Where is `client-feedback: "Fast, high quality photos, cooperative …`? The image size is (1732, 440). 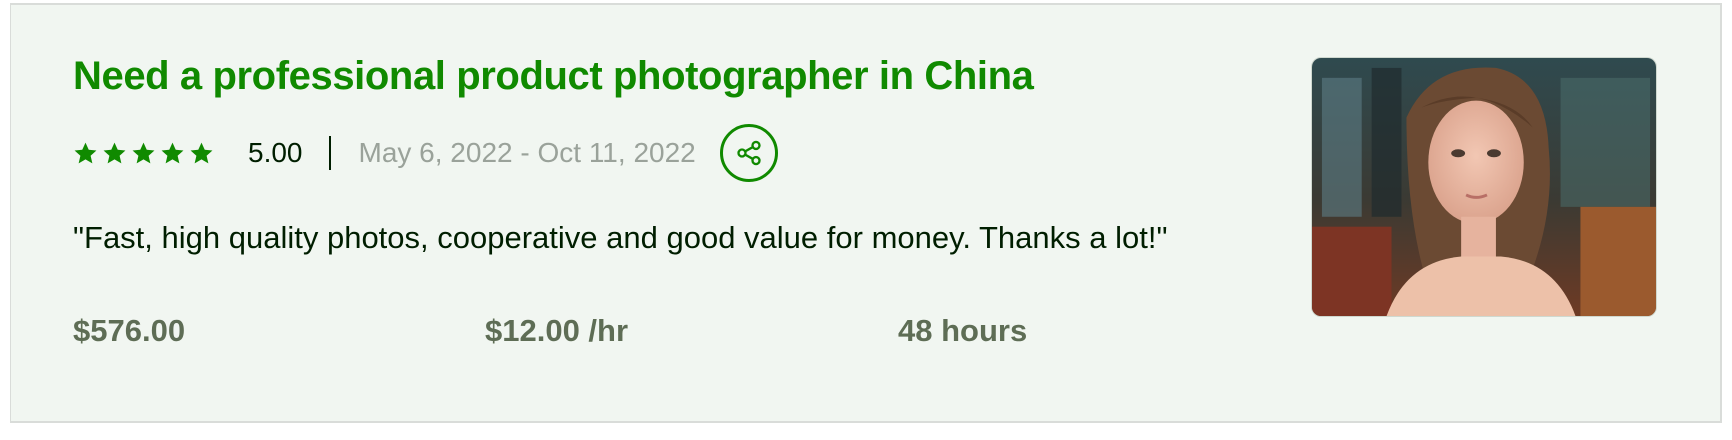 client-feedback: "Fast, high quality photos, cooperative … is located at coordinates (620, 237).